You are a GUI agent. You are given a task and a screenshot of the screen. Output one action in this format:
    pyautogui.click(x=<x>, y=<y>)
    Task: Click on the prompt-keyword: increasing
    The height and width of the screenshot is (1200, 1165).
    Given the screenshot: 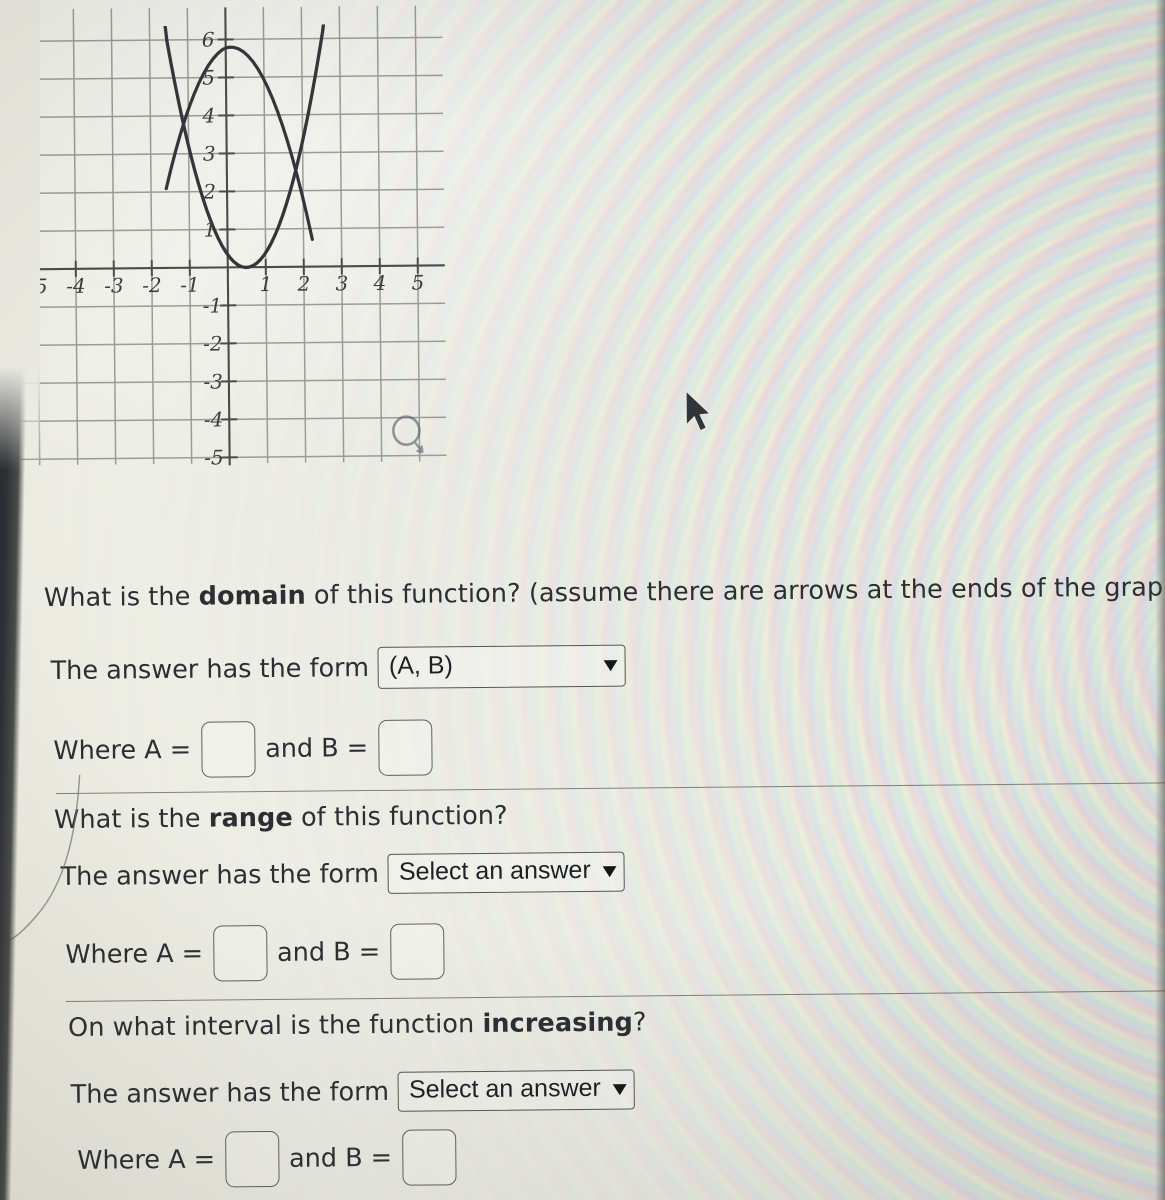 What is the action you would take?
    pyautogui.click(x=558, y=1023)
    